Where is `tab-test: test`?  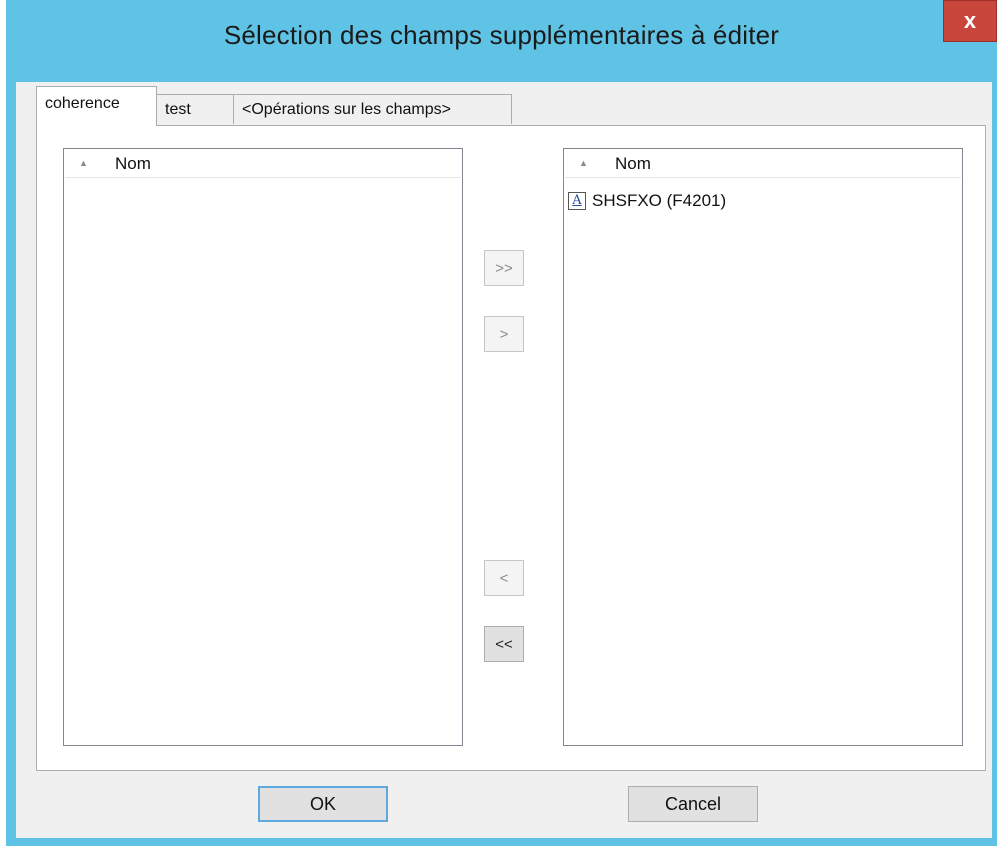 tab-test: test is located at coordinates (195, 109).